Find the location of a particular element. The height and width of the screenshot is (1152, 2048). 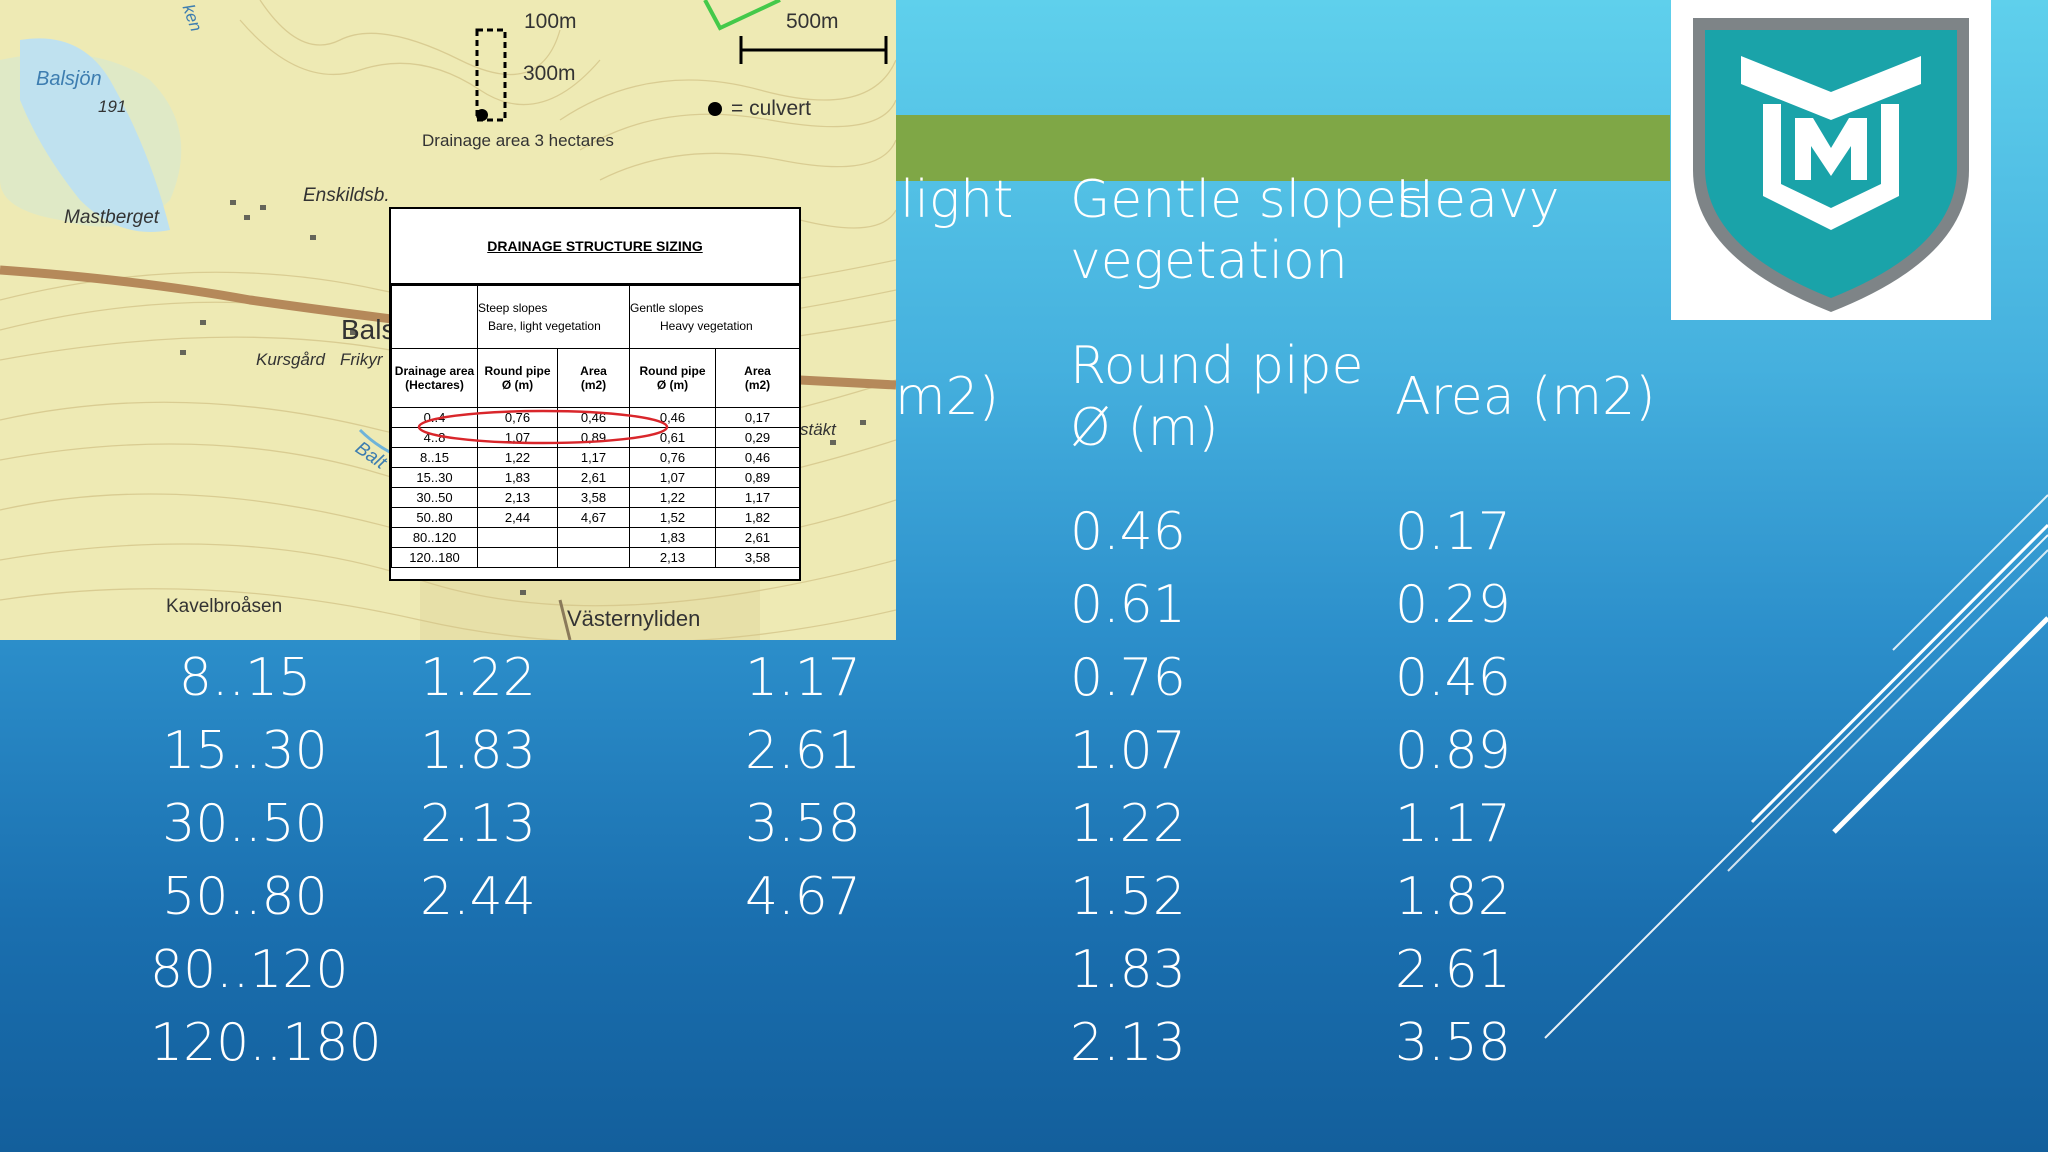

cell-gentle-pipe: 0.76 is located at coordinates (1128, 678).